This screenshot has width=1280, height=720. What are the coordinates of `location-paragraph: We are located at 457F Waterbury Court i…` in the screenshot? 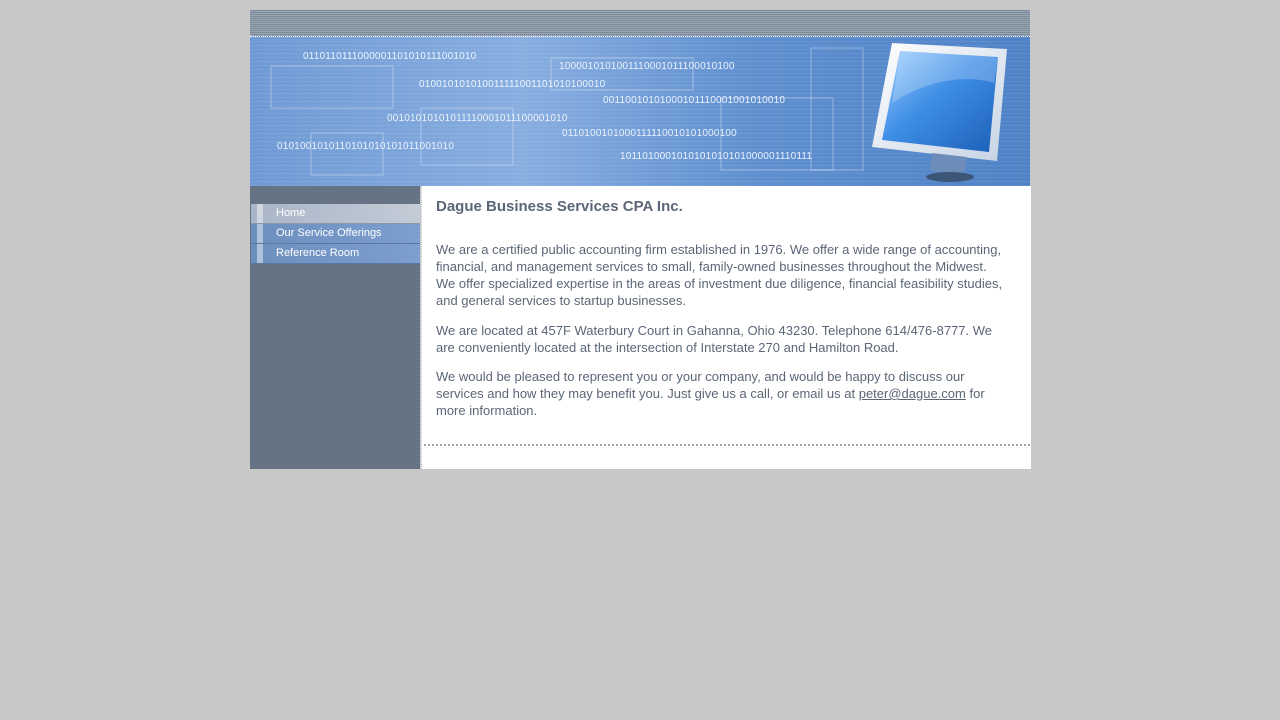 It's located at (714, 339).